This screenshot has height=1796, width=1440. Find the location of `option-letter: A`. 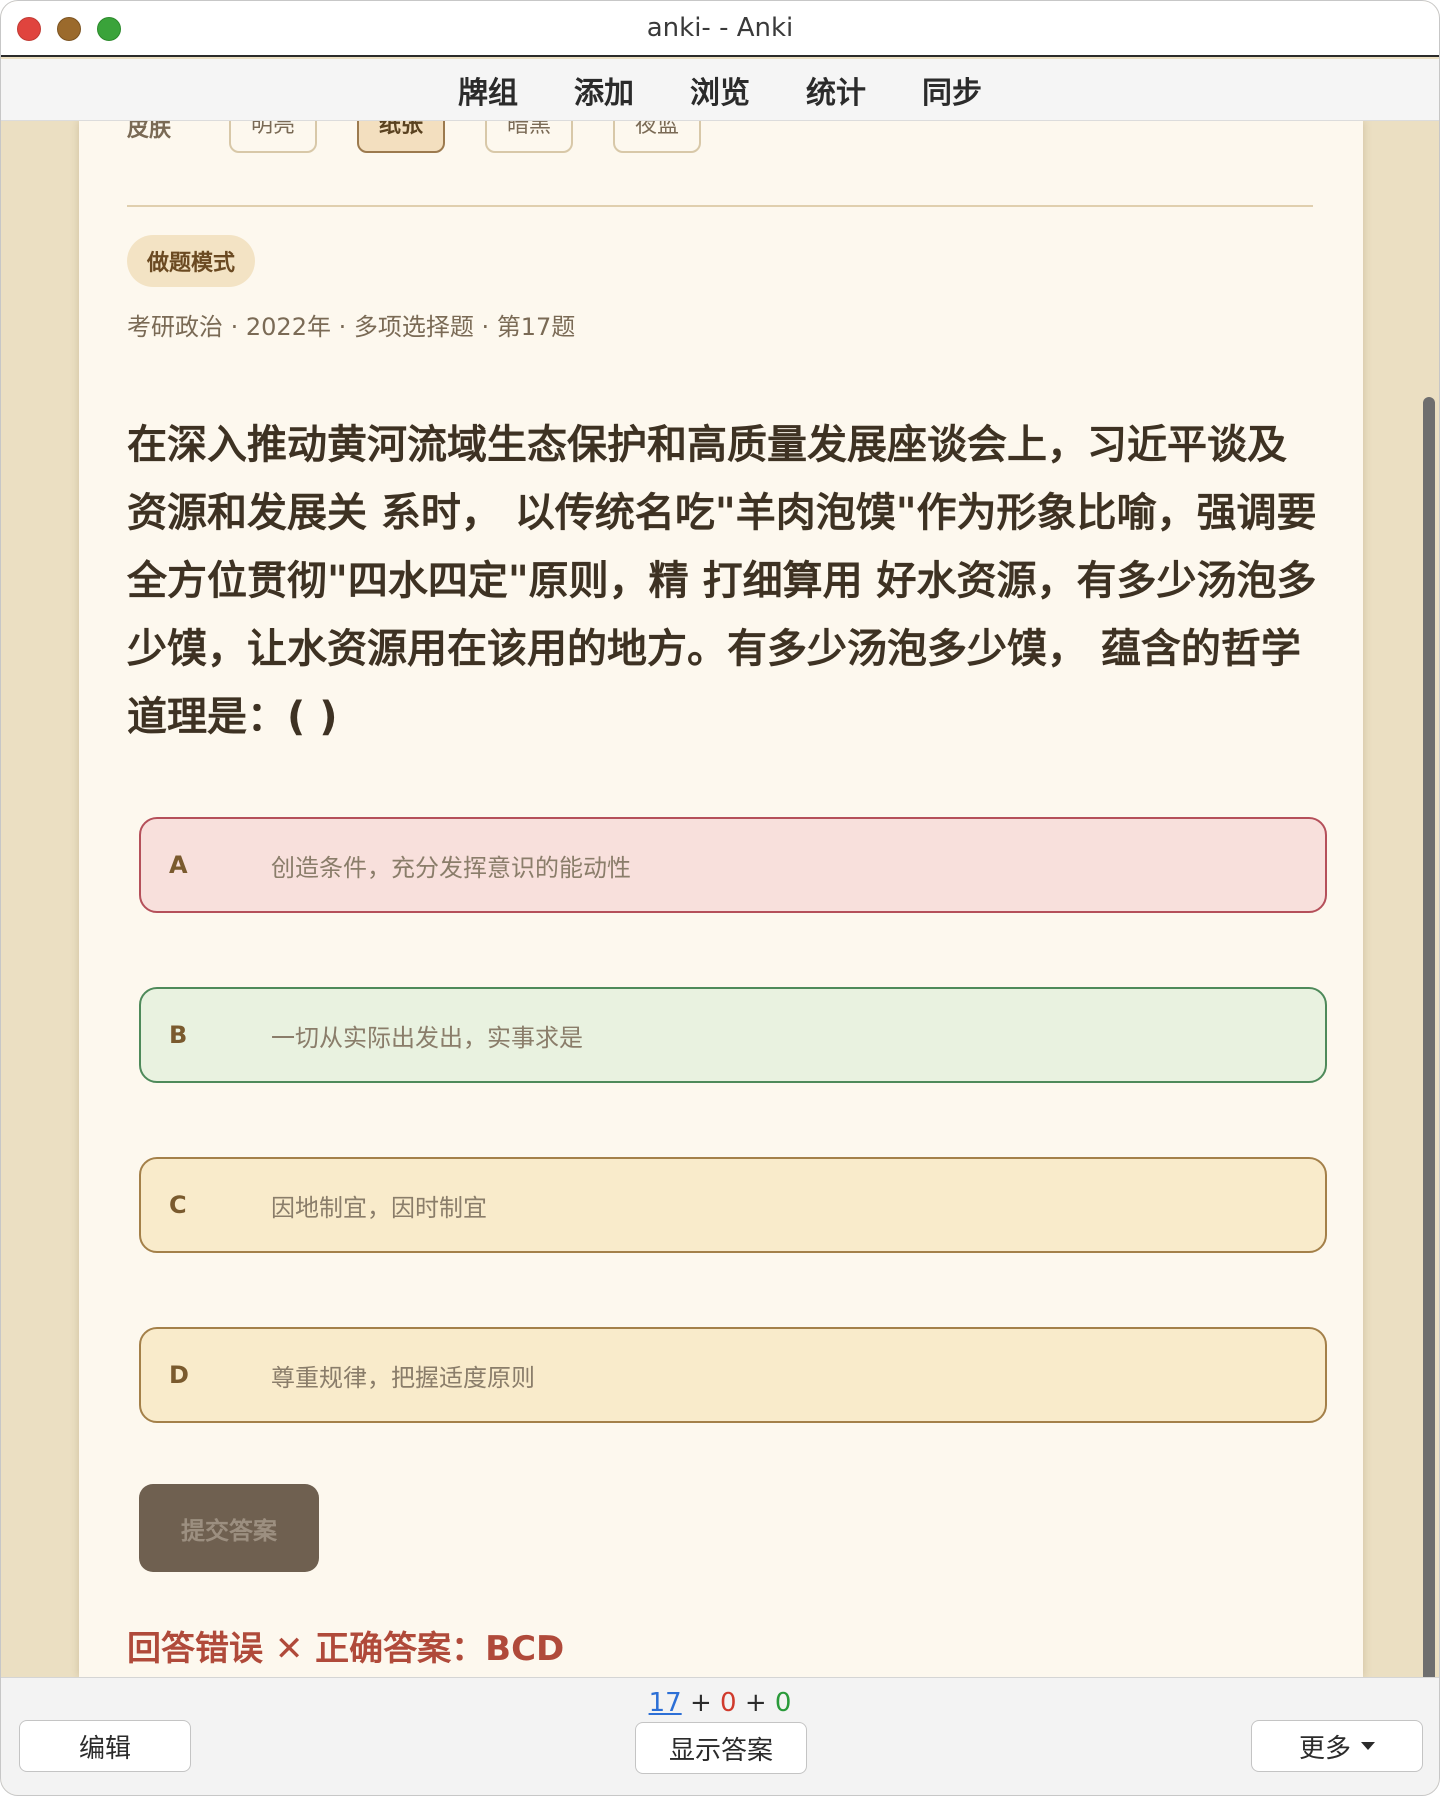

option-letter: A is located at coordinates (178, 865).